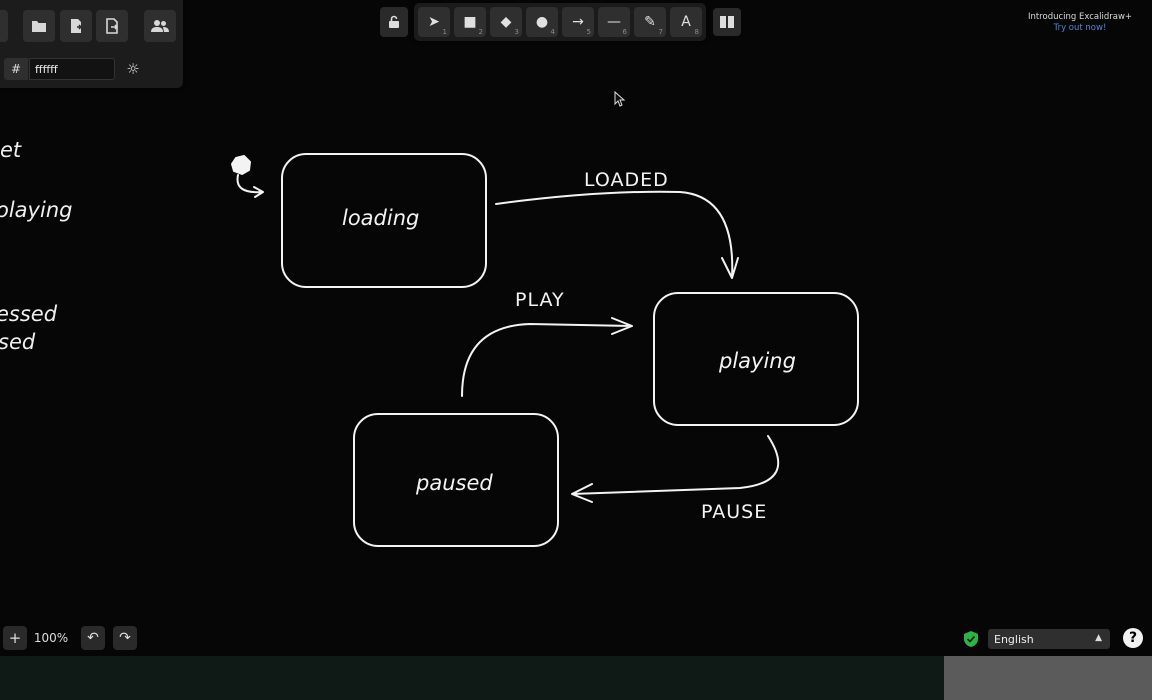  I want to click on transition-label-loaded: LOADED, so click(626, 180).